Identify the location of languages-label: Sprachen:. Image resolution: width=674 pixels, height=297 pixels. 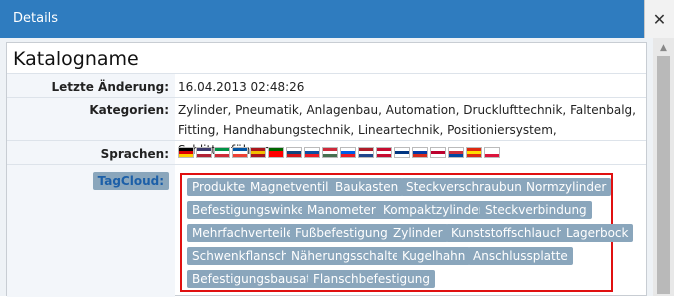
(134, 154).